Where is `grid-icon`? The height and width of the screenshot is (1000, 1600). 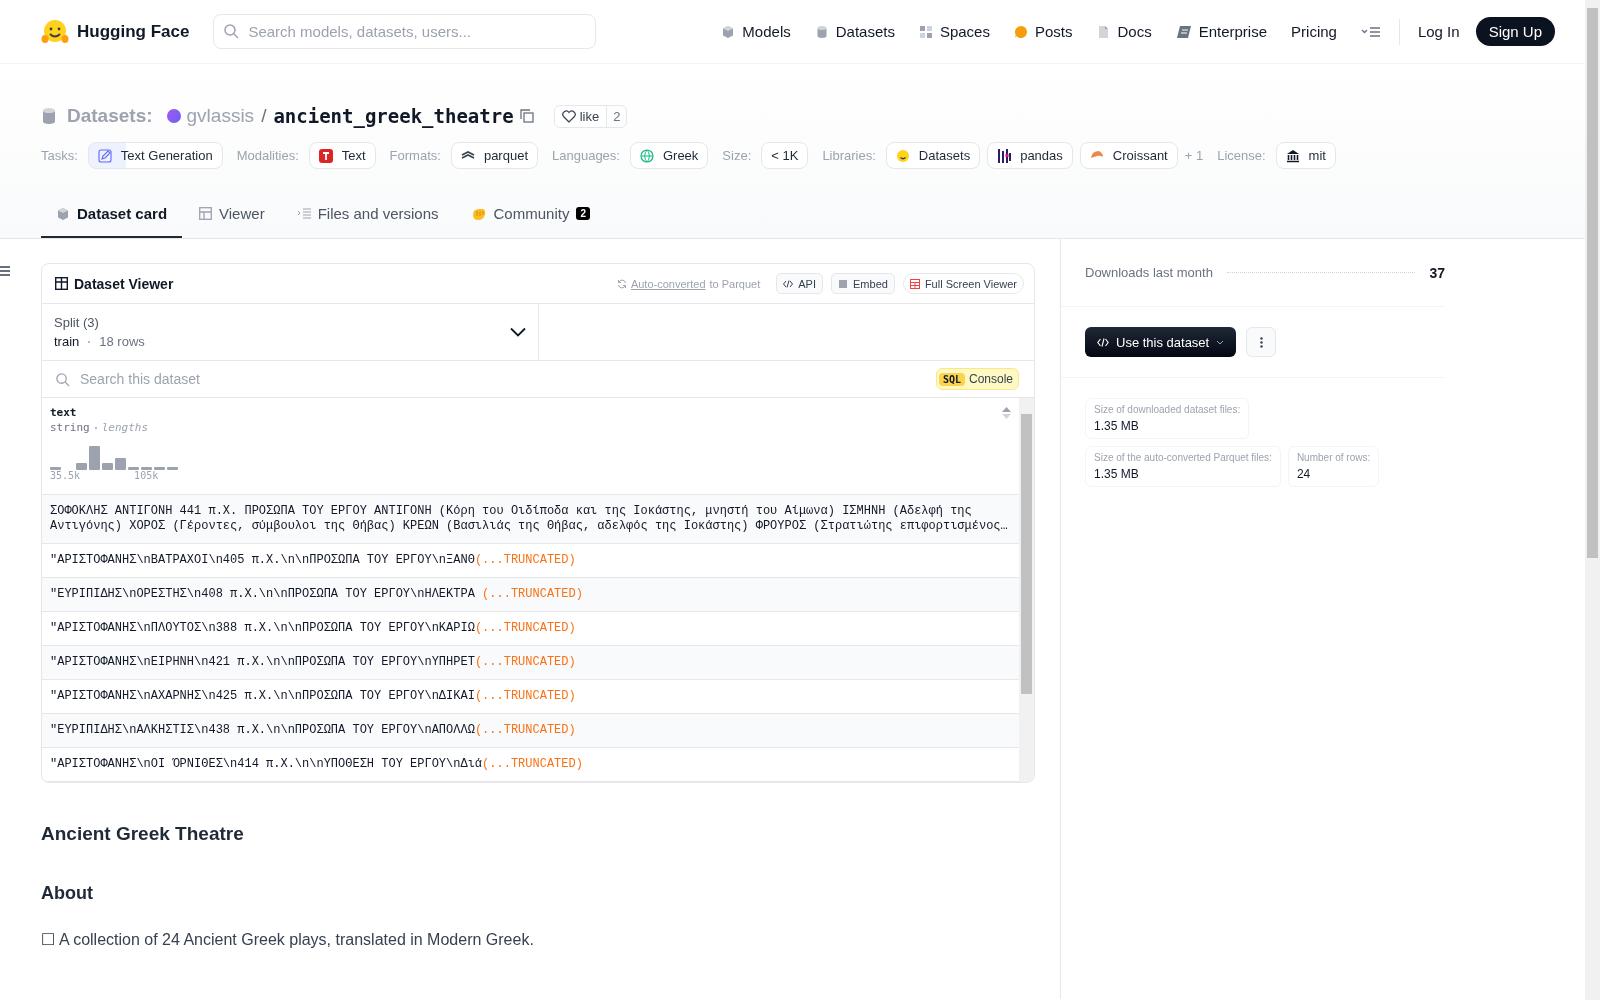 grid-icon is located at coordinates (925, 31).